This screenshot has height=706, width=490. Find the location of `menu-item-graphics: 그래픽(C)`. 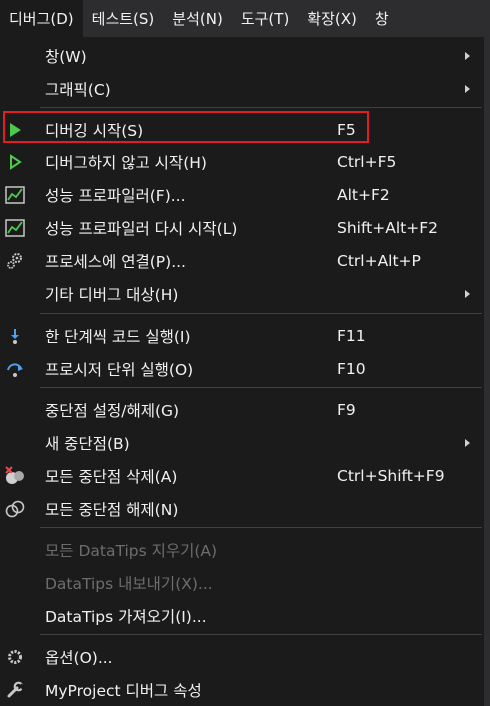

menu-item-graphics: 그래픽(C) is located at coordinates (242, 88).